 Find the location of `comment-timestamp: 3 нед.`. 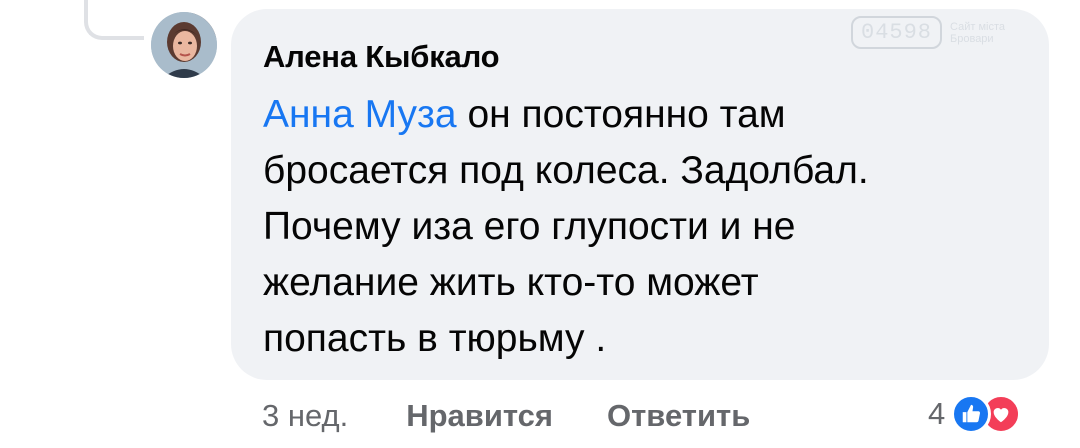

comment-timestamp: 3 нед. is located at coordinates (305, 416).